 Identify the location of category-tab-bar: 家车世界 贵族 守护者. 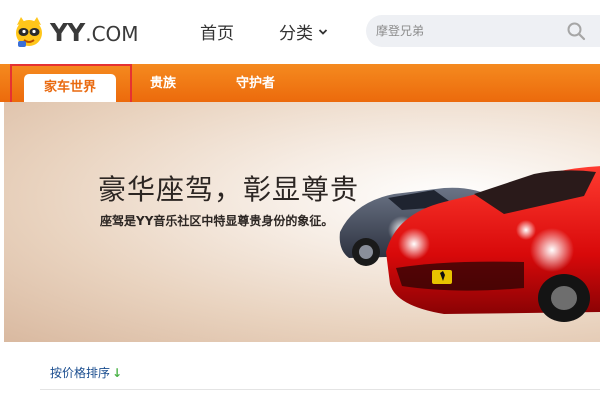
(300, 83).